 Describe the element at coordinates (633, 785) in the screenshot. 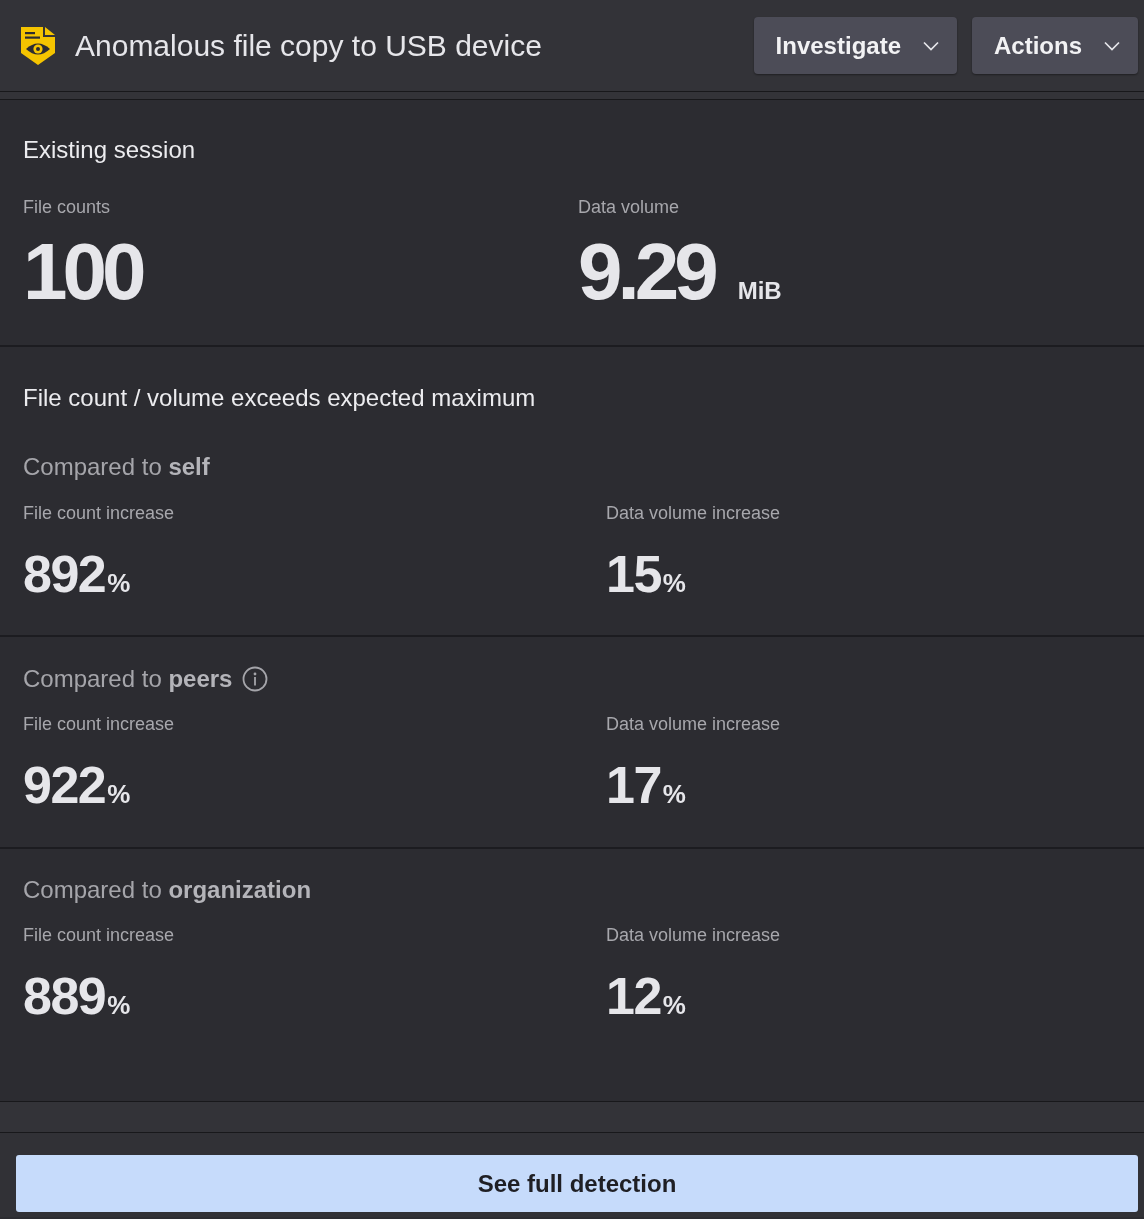

I see `metric-value: 17` at that location.